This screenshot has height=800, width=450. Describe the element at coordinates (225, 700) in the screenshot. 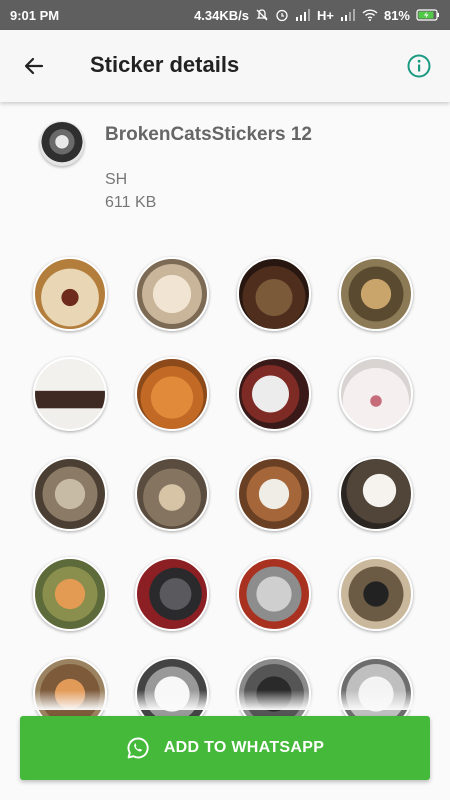

I see `scroll-fade` at that location.